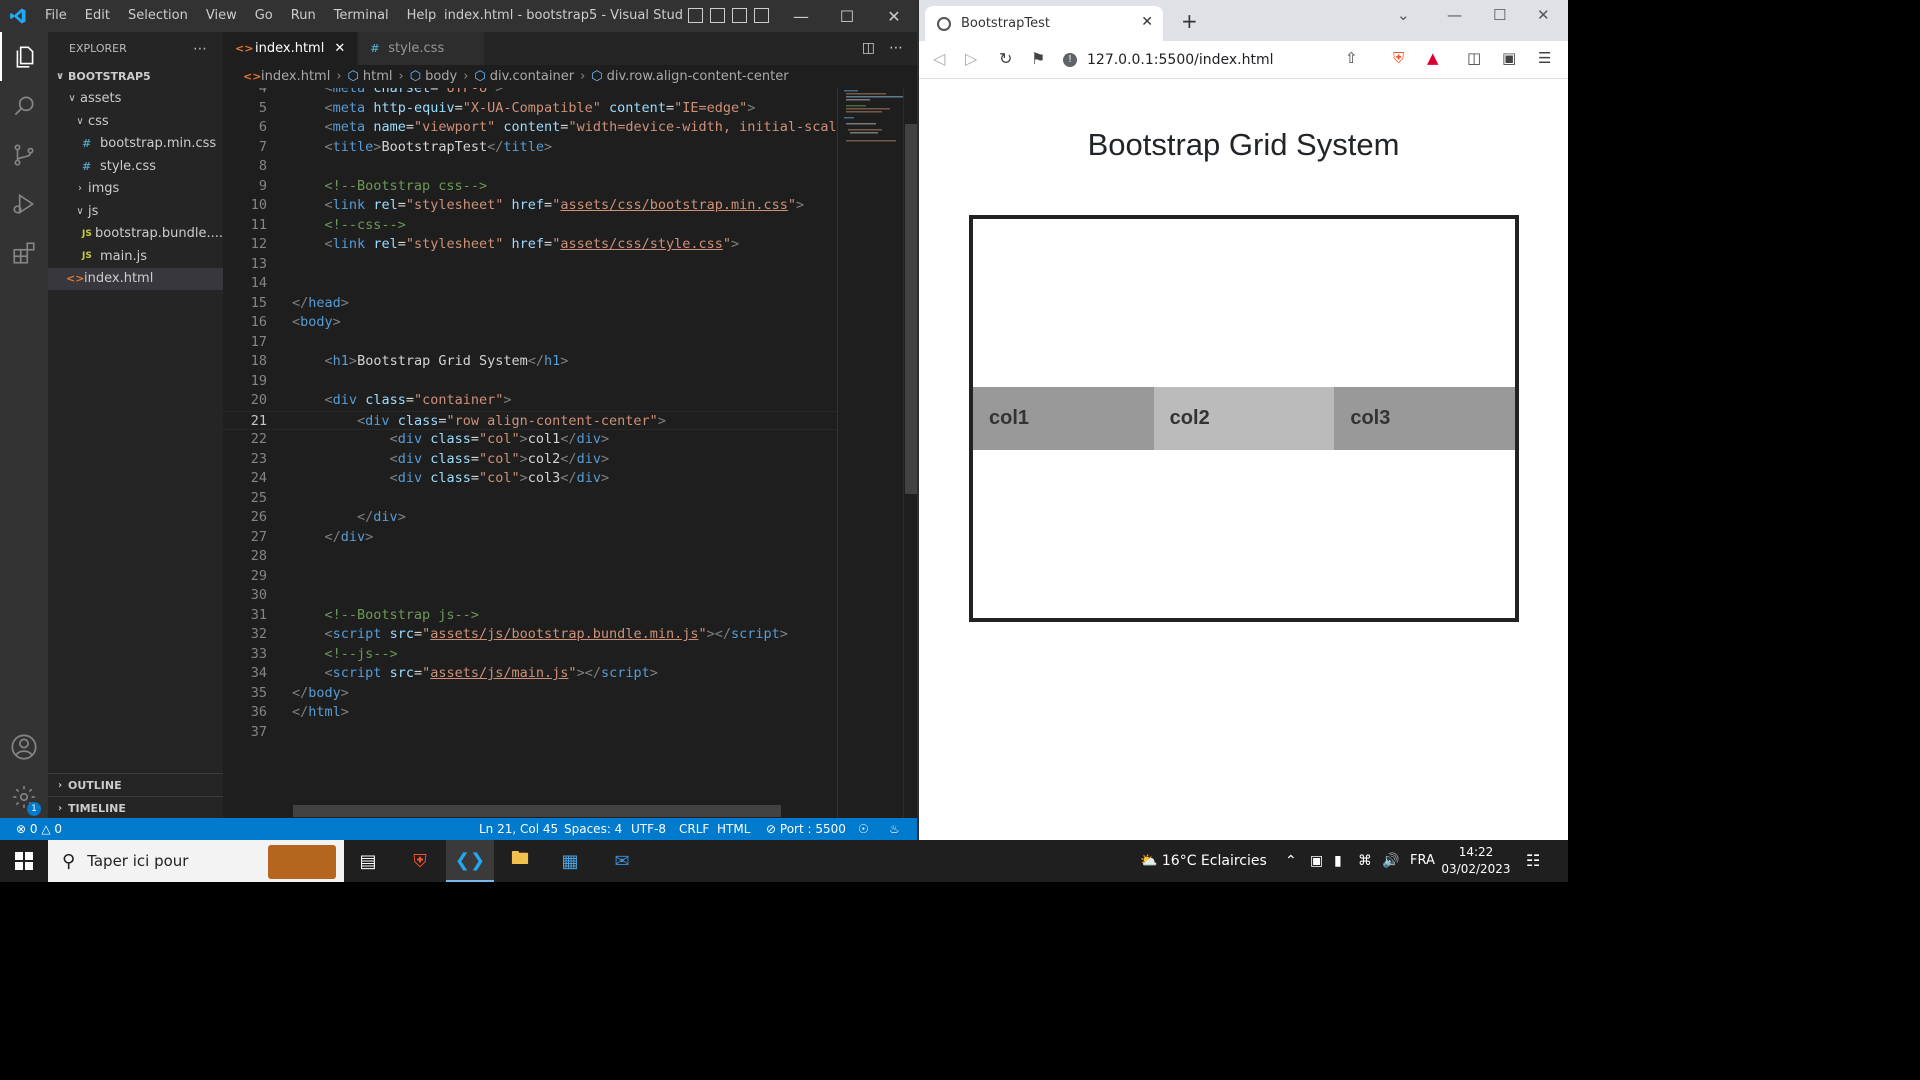 Image resolution: width=1920 pixels, height=1080 pixels. I want to click on brave-rewards-icon: ▲, so click(1433, 58).